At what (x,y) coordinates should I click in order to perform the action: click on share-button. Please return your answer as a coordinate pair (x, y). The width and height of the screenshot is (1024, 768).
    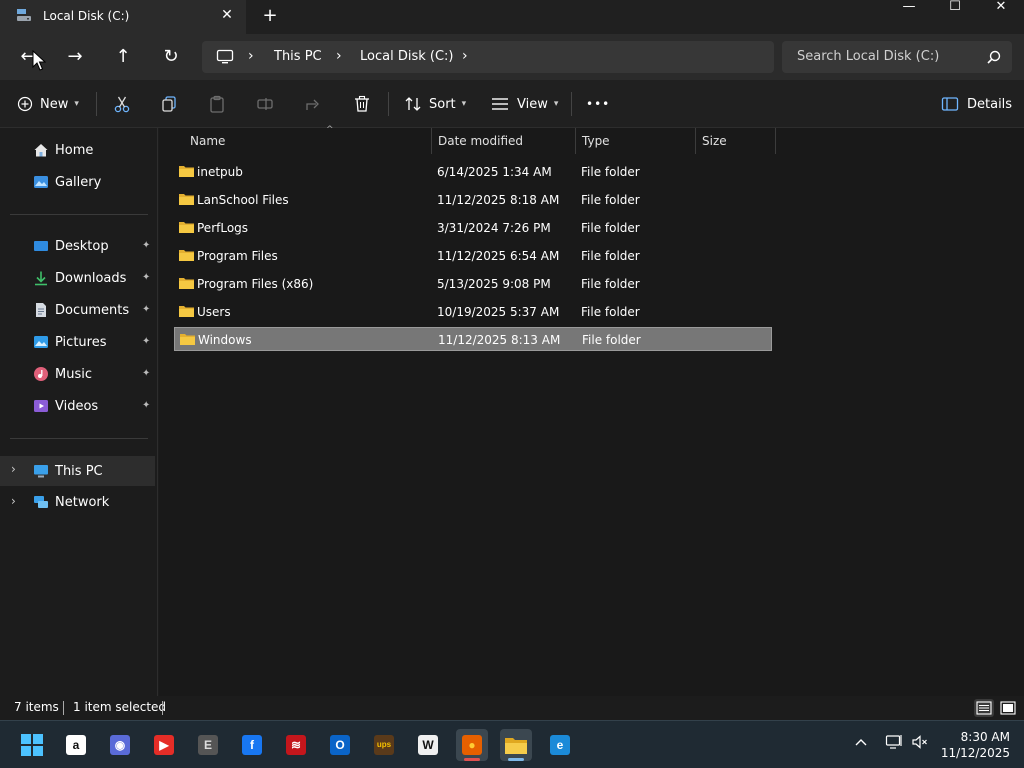
    Looking at the image, I should click on (313, 104).